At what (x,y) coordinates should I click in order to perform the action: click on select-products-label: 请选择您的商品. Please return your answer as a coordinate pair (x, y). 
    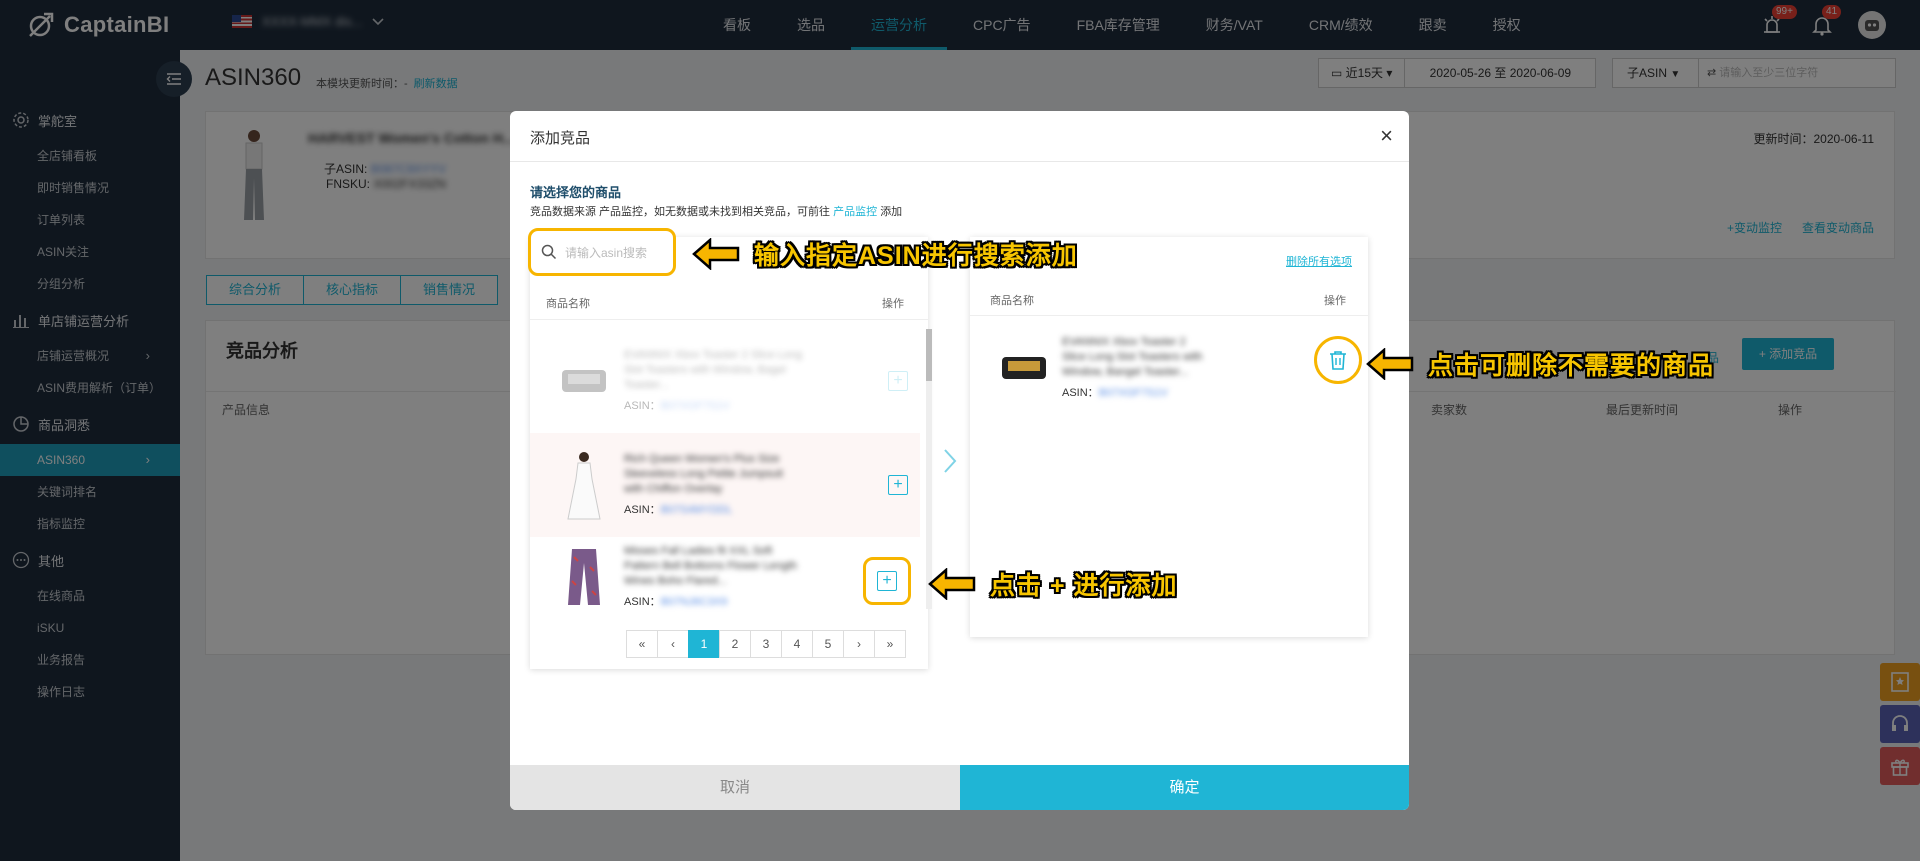
    Looking at the image, I should click on (576, 192).